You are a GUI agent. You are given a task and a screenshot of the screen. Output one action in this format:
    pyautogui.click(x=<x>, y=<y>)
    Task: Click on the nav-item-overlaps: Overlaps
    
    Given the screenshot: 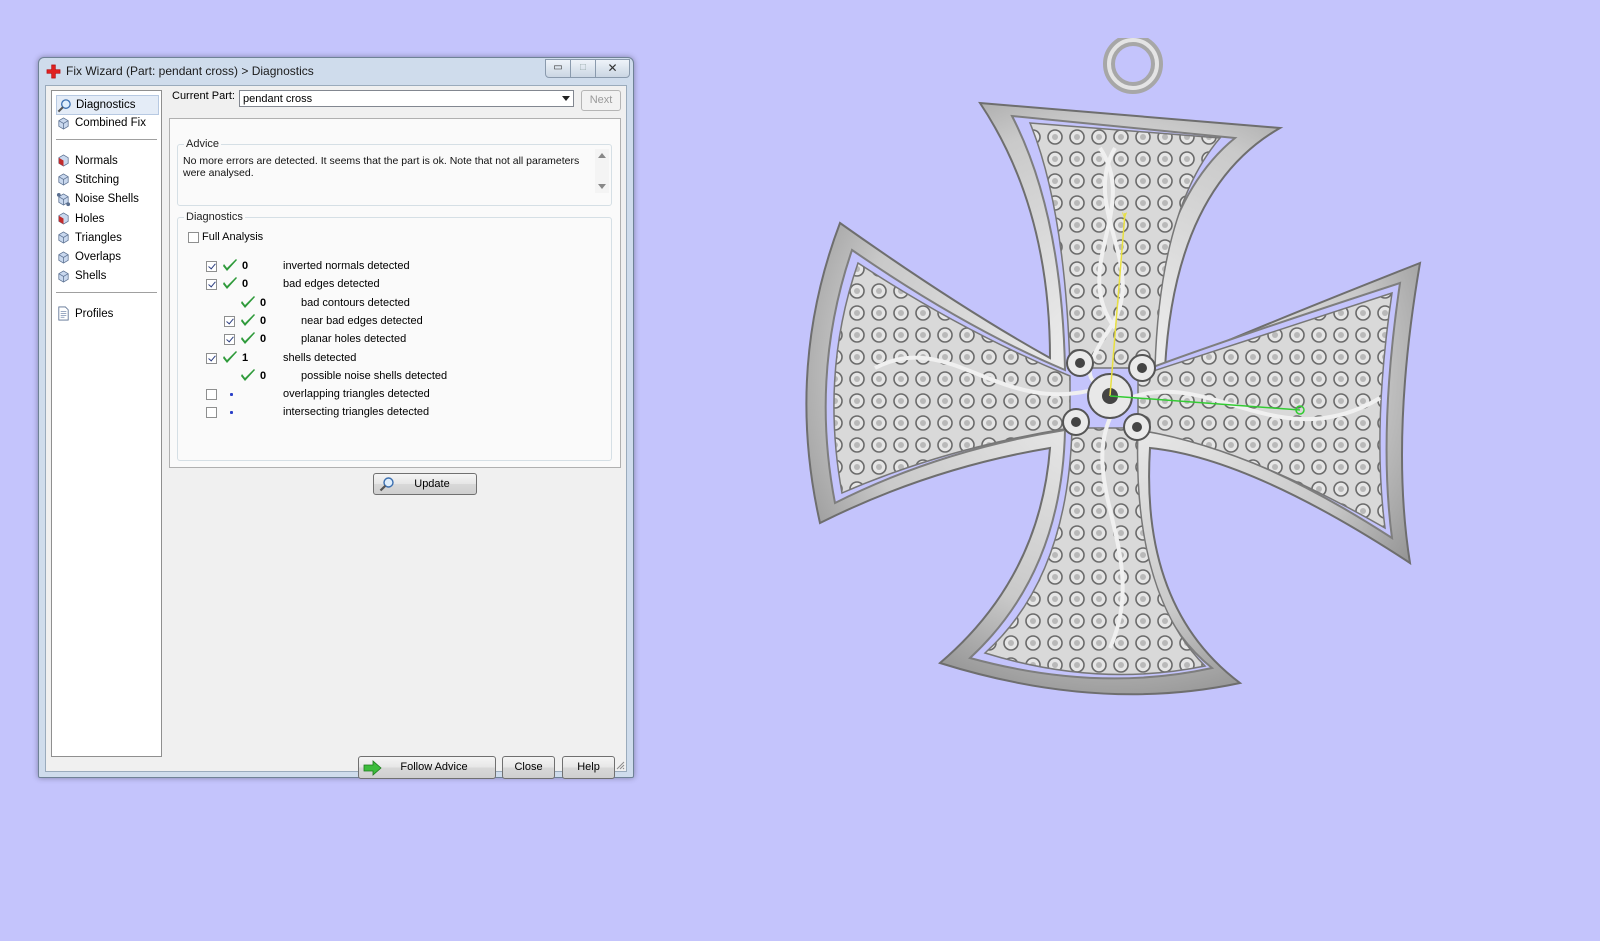 What is the action you would take?
    pyautogui.click(x=106, y=257)
    